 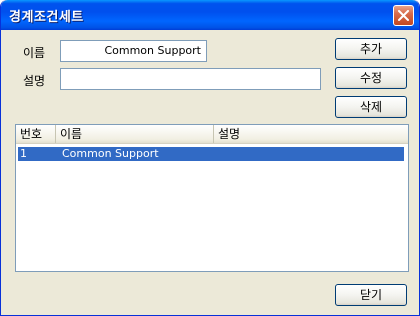 I want to click on column-header-description: 설명, so click(x=311, y=134).